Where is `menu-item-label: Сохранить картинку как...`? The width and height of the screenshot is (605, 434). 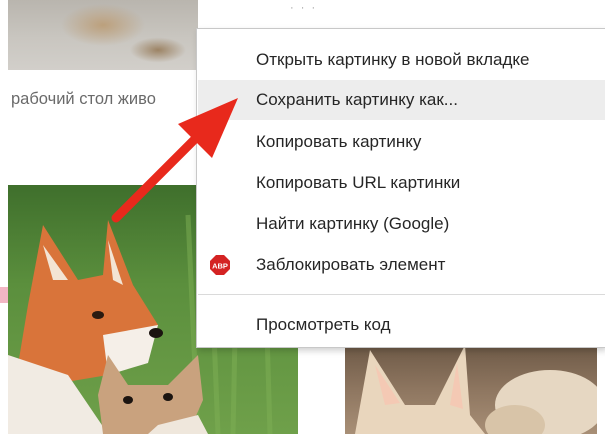
menu-item-label: Сохранить картинку как... is located at coordinates (357, 99).